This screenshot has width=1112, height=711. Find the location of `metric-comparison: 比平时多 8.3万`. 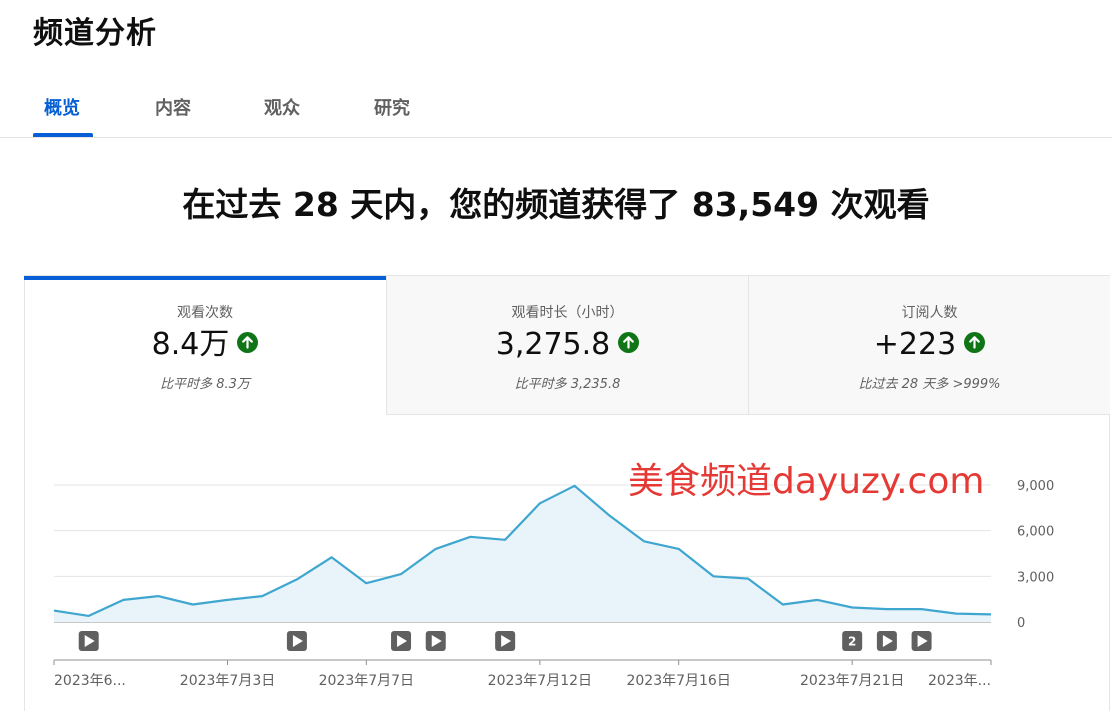

metric-comparison: 比平时多 8.3万 is located at coordinates (205, 384).